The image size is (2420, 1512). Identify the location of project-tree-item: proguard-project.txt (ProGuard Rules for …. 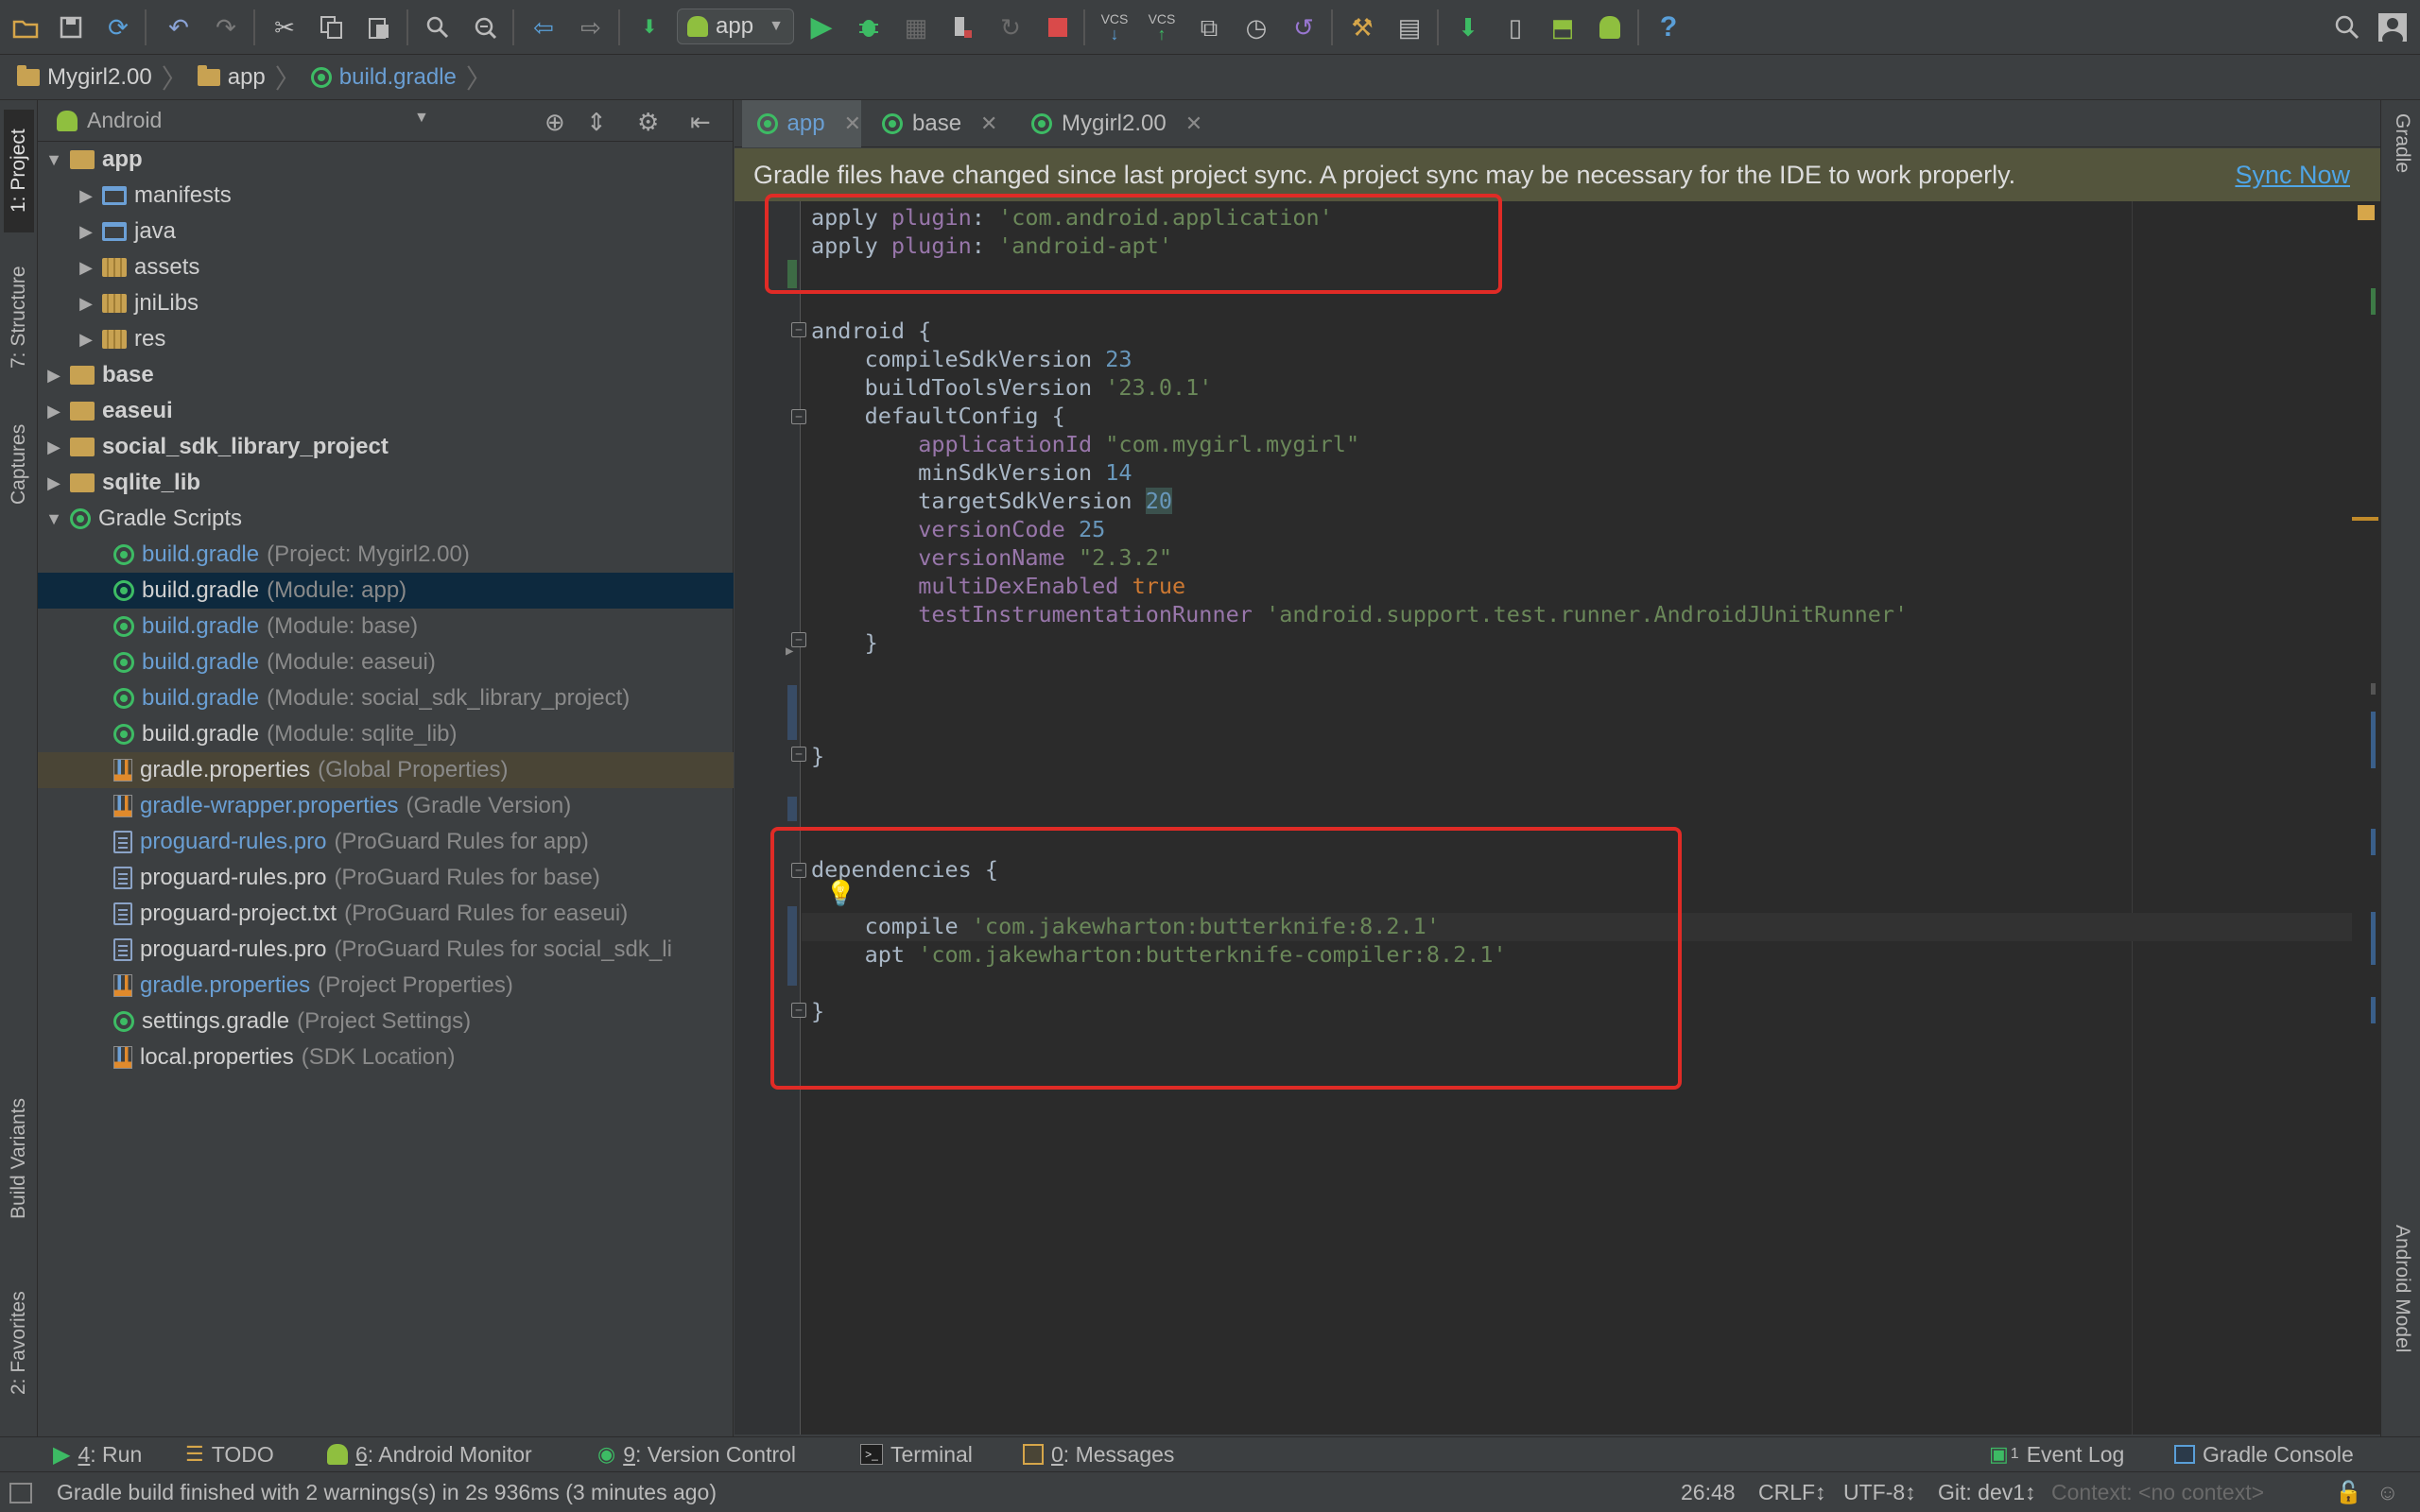
(386, 914).